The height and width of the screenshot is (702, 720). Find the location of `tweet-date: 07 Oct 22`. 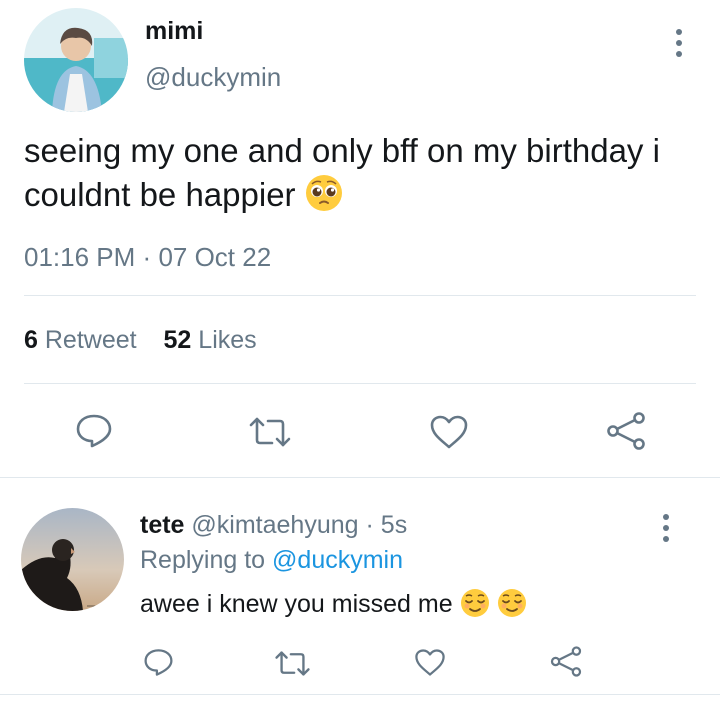

tweet-date: 07 Oct 22 is located at coordinates (215, 257).